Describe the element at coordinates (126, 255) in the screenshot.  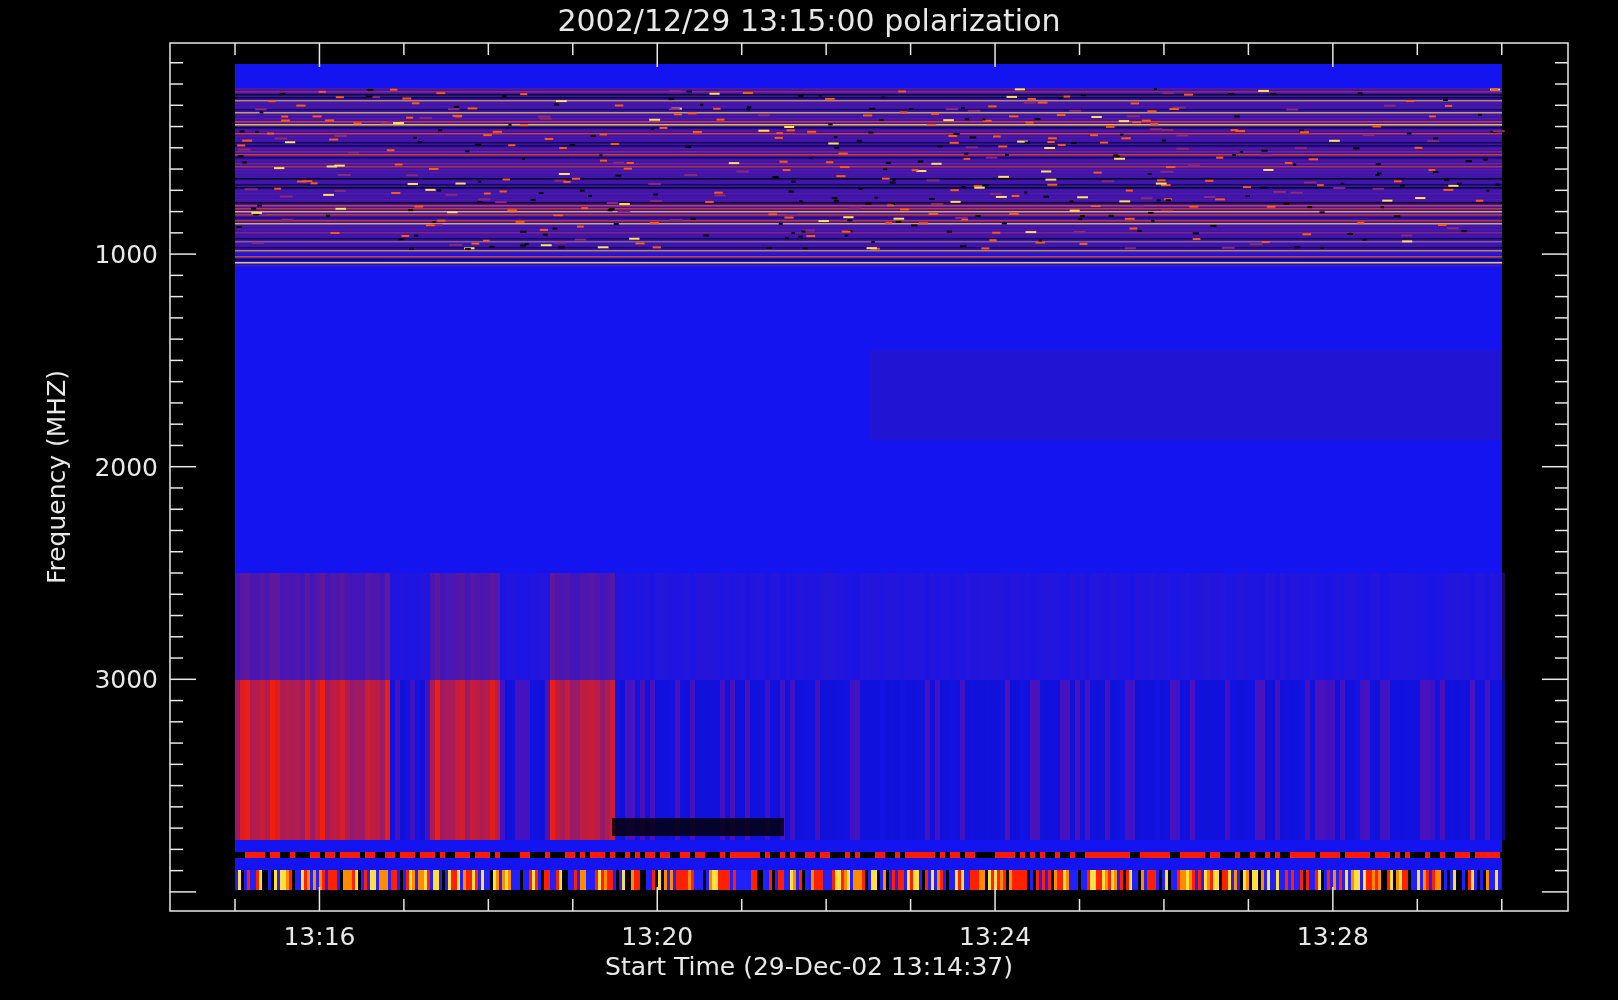
I see `tick-label: 1000` at that location.